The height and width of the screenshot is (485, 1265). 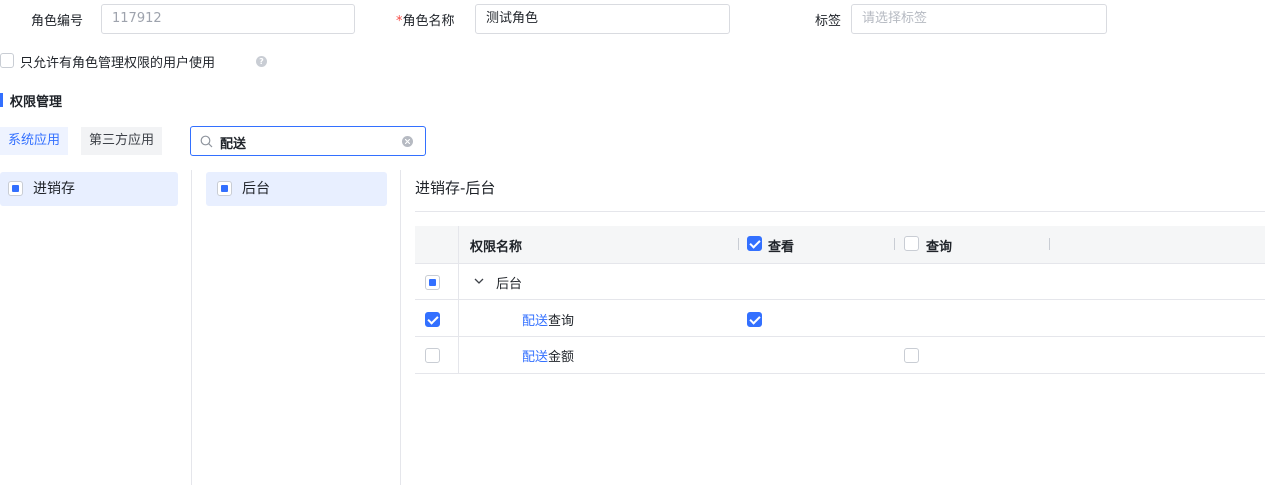 What do you see at coordinates (261, 61) in the screenshot?
I see `help-icon: ?` at bounding box center [261, 61].